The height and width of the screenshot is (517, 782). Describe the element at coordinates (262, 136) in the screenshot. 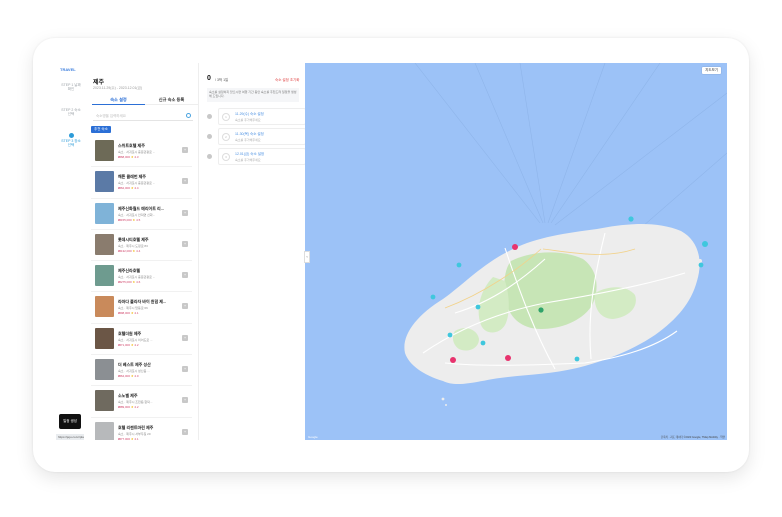

I see `slot-box: 2 11.30(목) 숙소 설정 숙소를 추가해주세요` at that location.